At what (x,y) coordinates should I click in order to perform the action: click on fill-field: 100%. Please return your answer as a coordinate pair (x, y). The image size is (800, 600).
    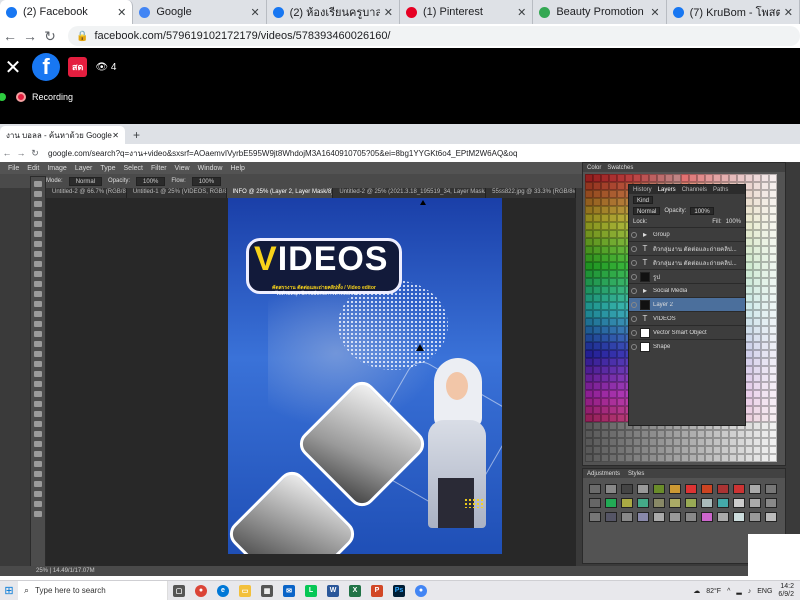
    Looking at the image, I should click on (733, 222).